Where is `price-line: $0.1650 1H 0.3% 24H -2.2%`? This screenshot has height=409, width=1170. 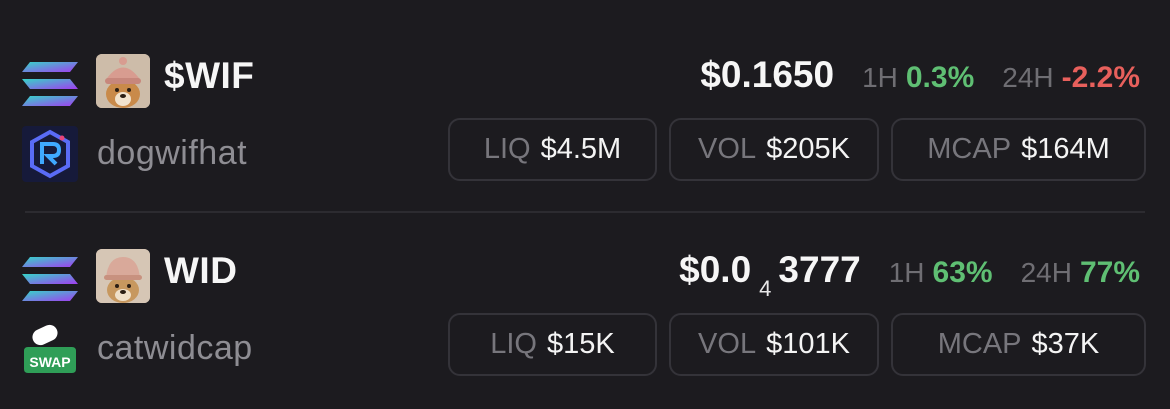 price-line: $0.1650 1H 0.3% 24H -2.2% is located at coordinates (920, 75).